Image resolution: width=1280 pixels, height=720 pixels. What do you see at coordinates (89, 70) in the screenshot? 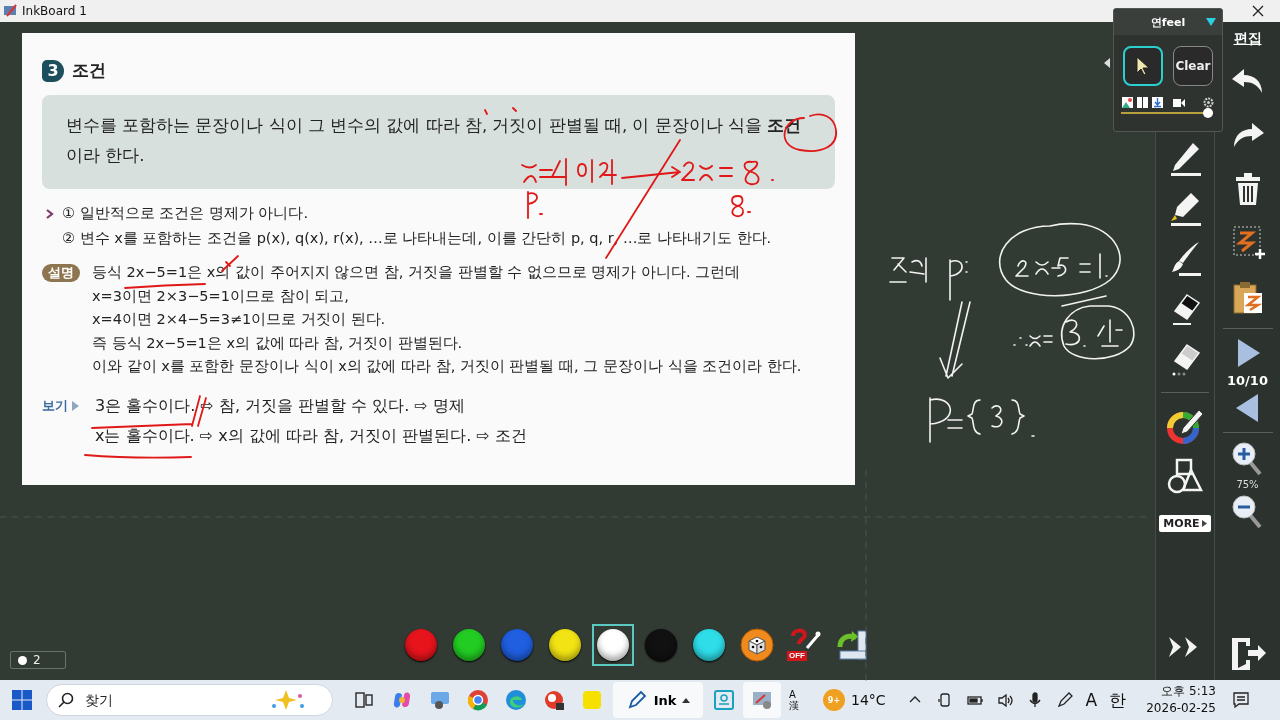
I see `section-title: 조건` at bounding box center [89, 70].